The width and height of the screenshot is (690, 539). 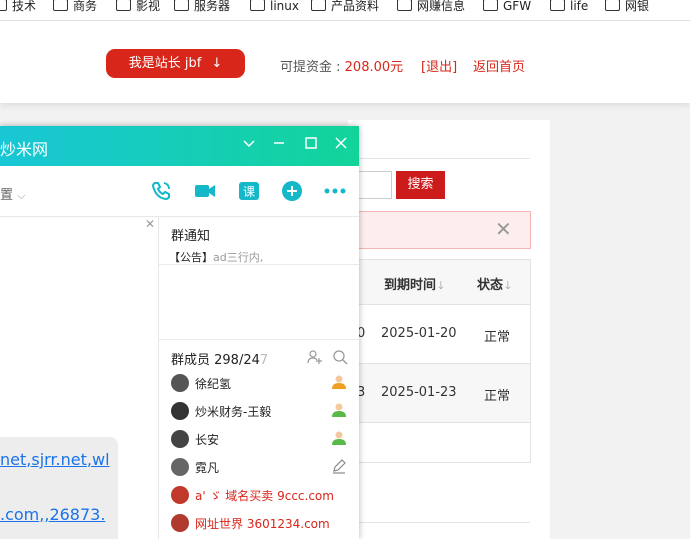 I want to click on bookmark-folder: 网银, so click(x=627, y=8).